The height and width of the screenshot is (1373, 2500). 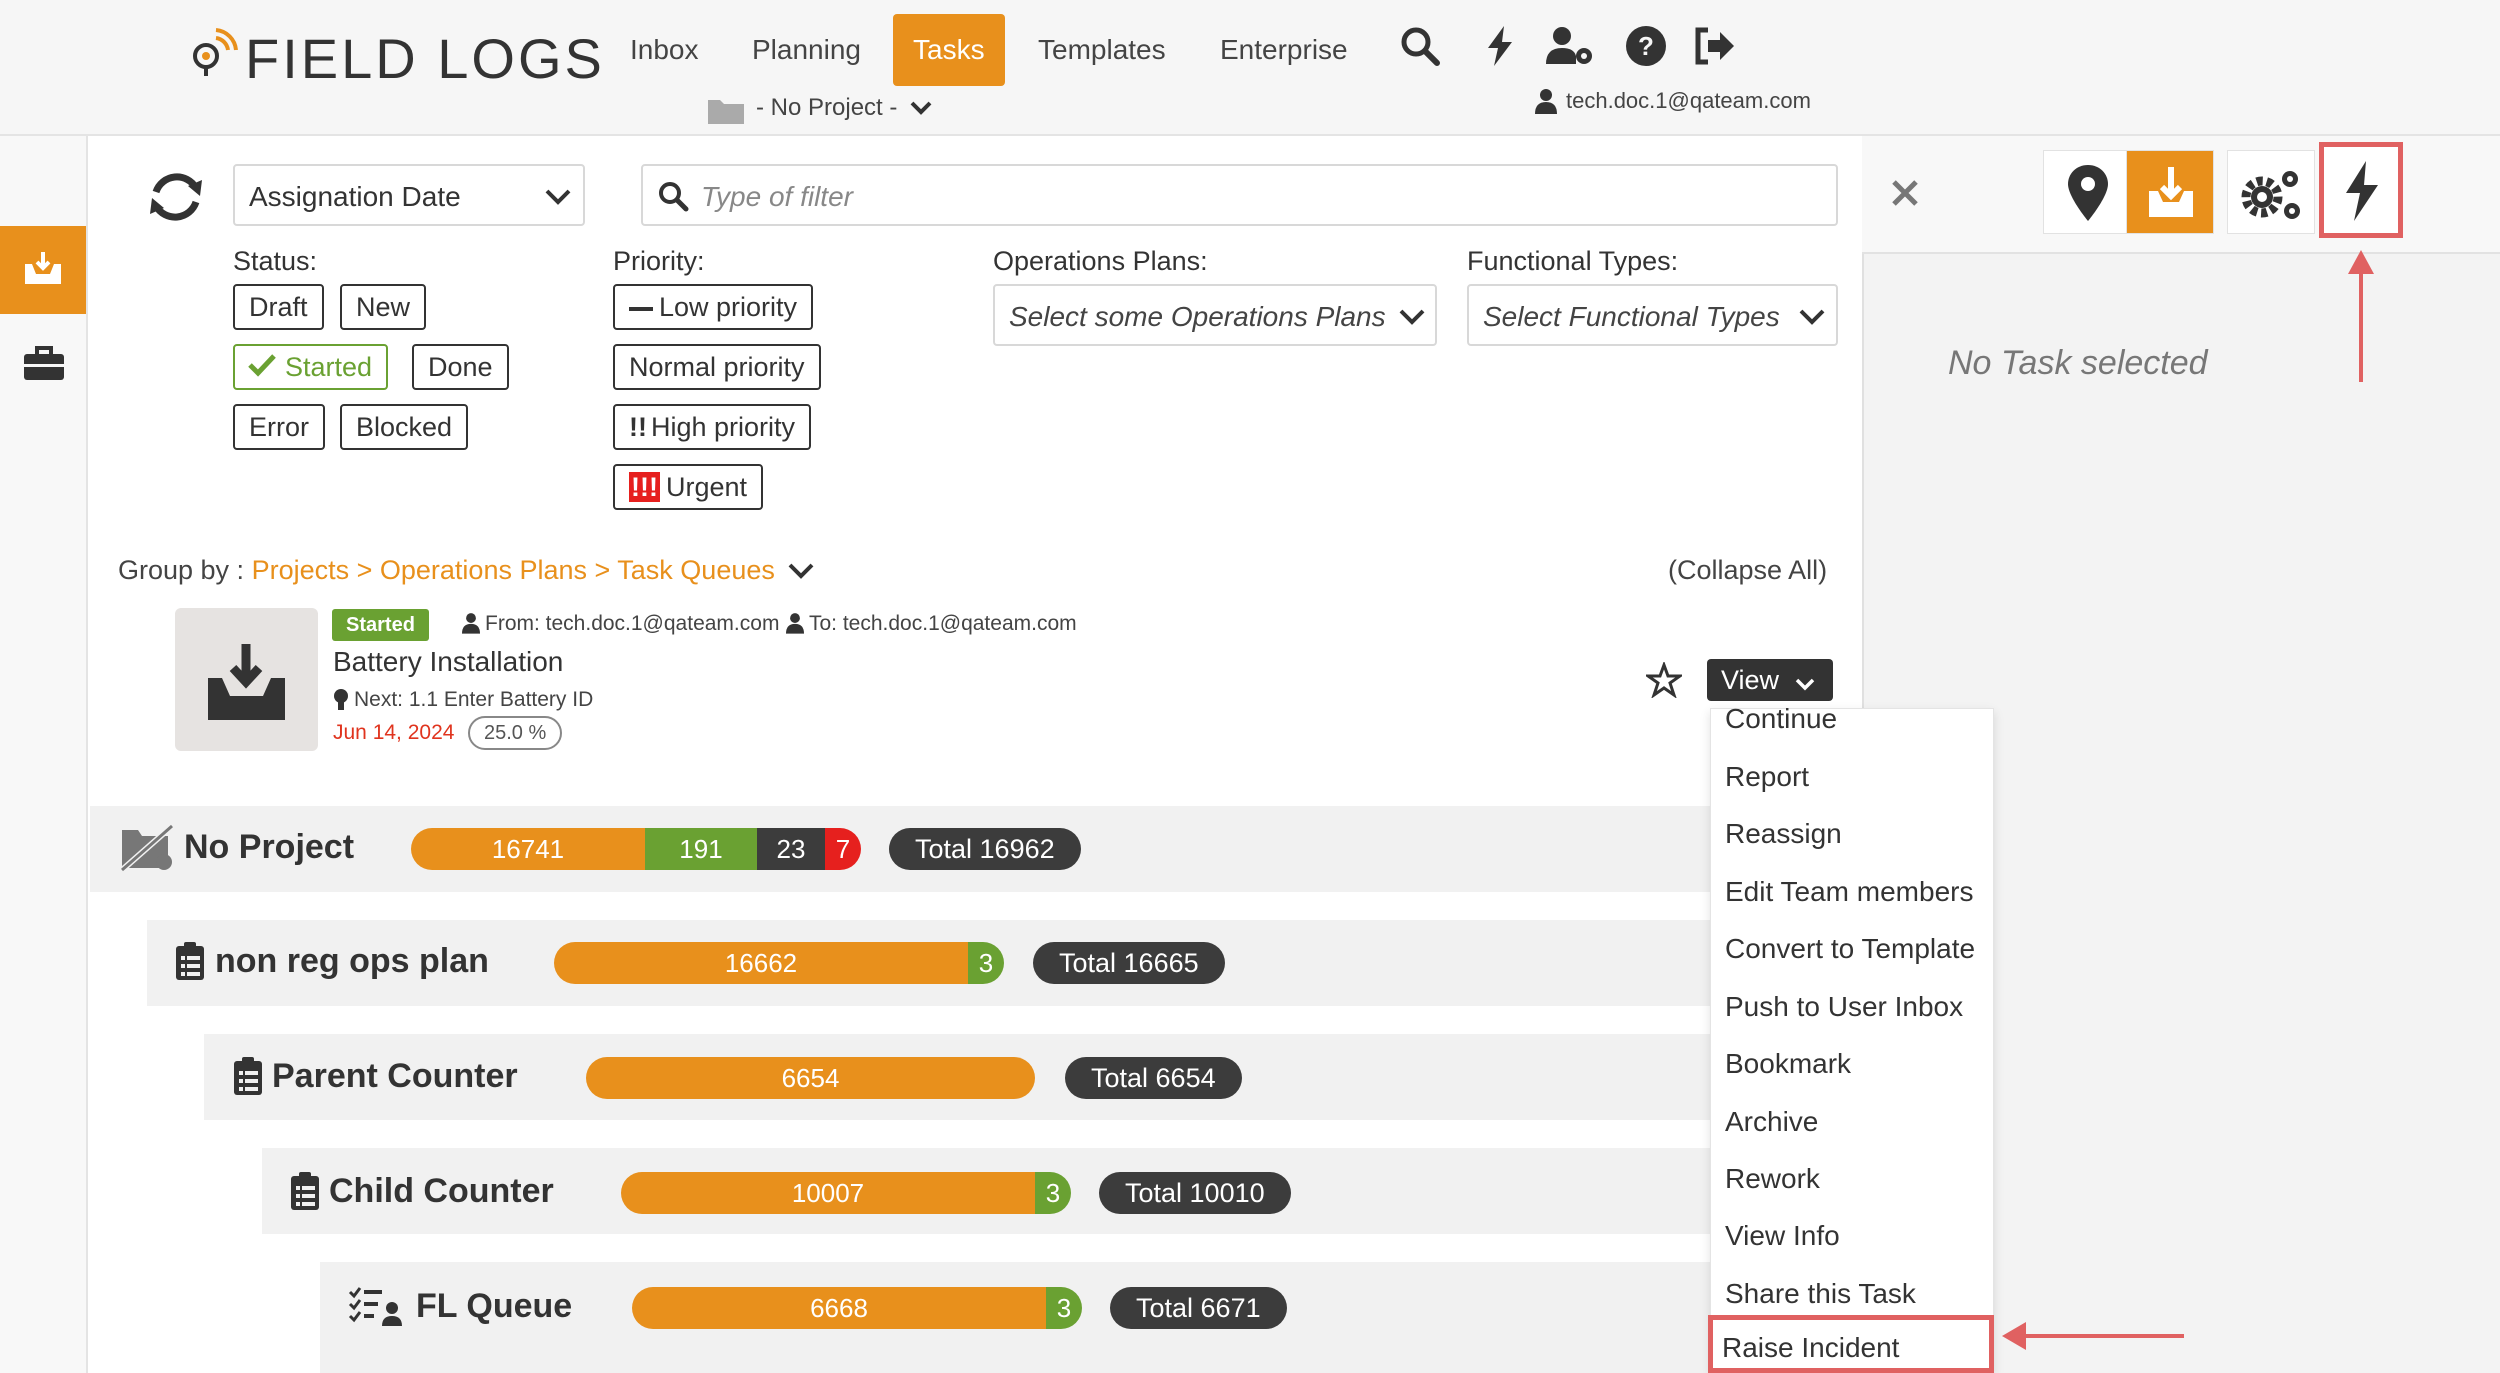 What do you see at coordinates (1571, 46) in the screenshot?
I see `users-settings-icon` at bounding box center [1571, 46].